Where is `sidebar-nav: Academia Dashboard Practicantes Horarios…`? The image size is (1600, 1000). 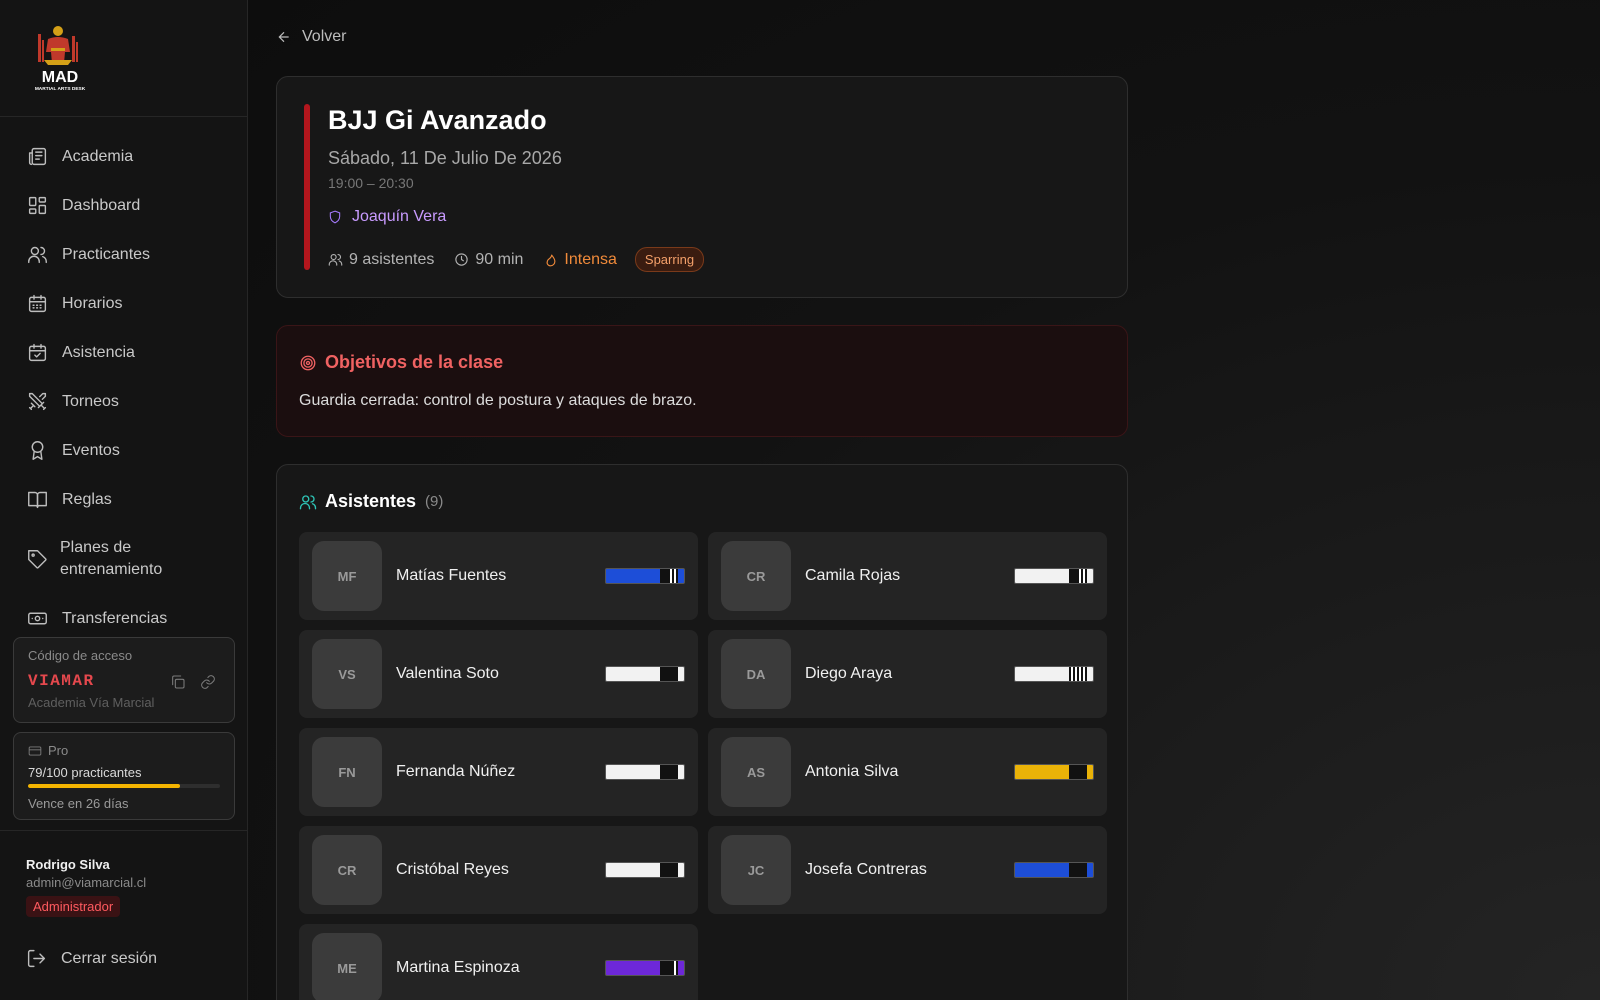
sidebar-nav: Academia Dashboard Practicantes Horarios… is located at coordinates (124, 387).